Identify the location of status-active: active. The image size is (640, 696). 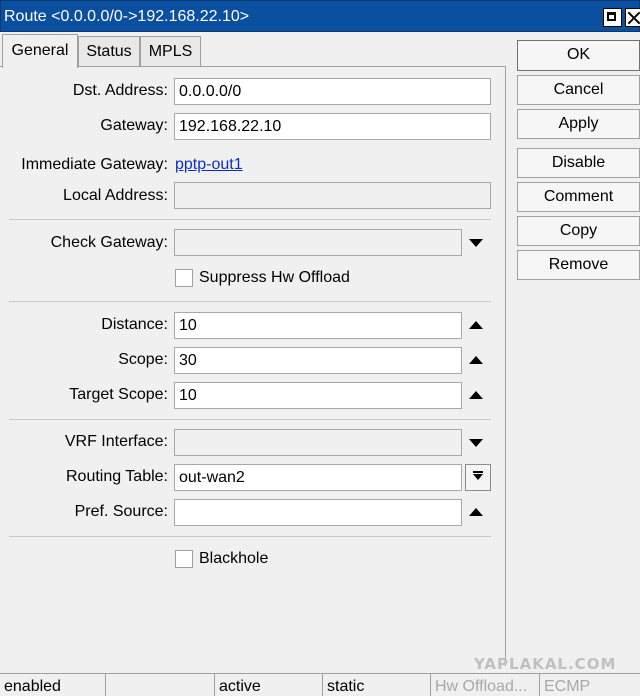
(269, 685).